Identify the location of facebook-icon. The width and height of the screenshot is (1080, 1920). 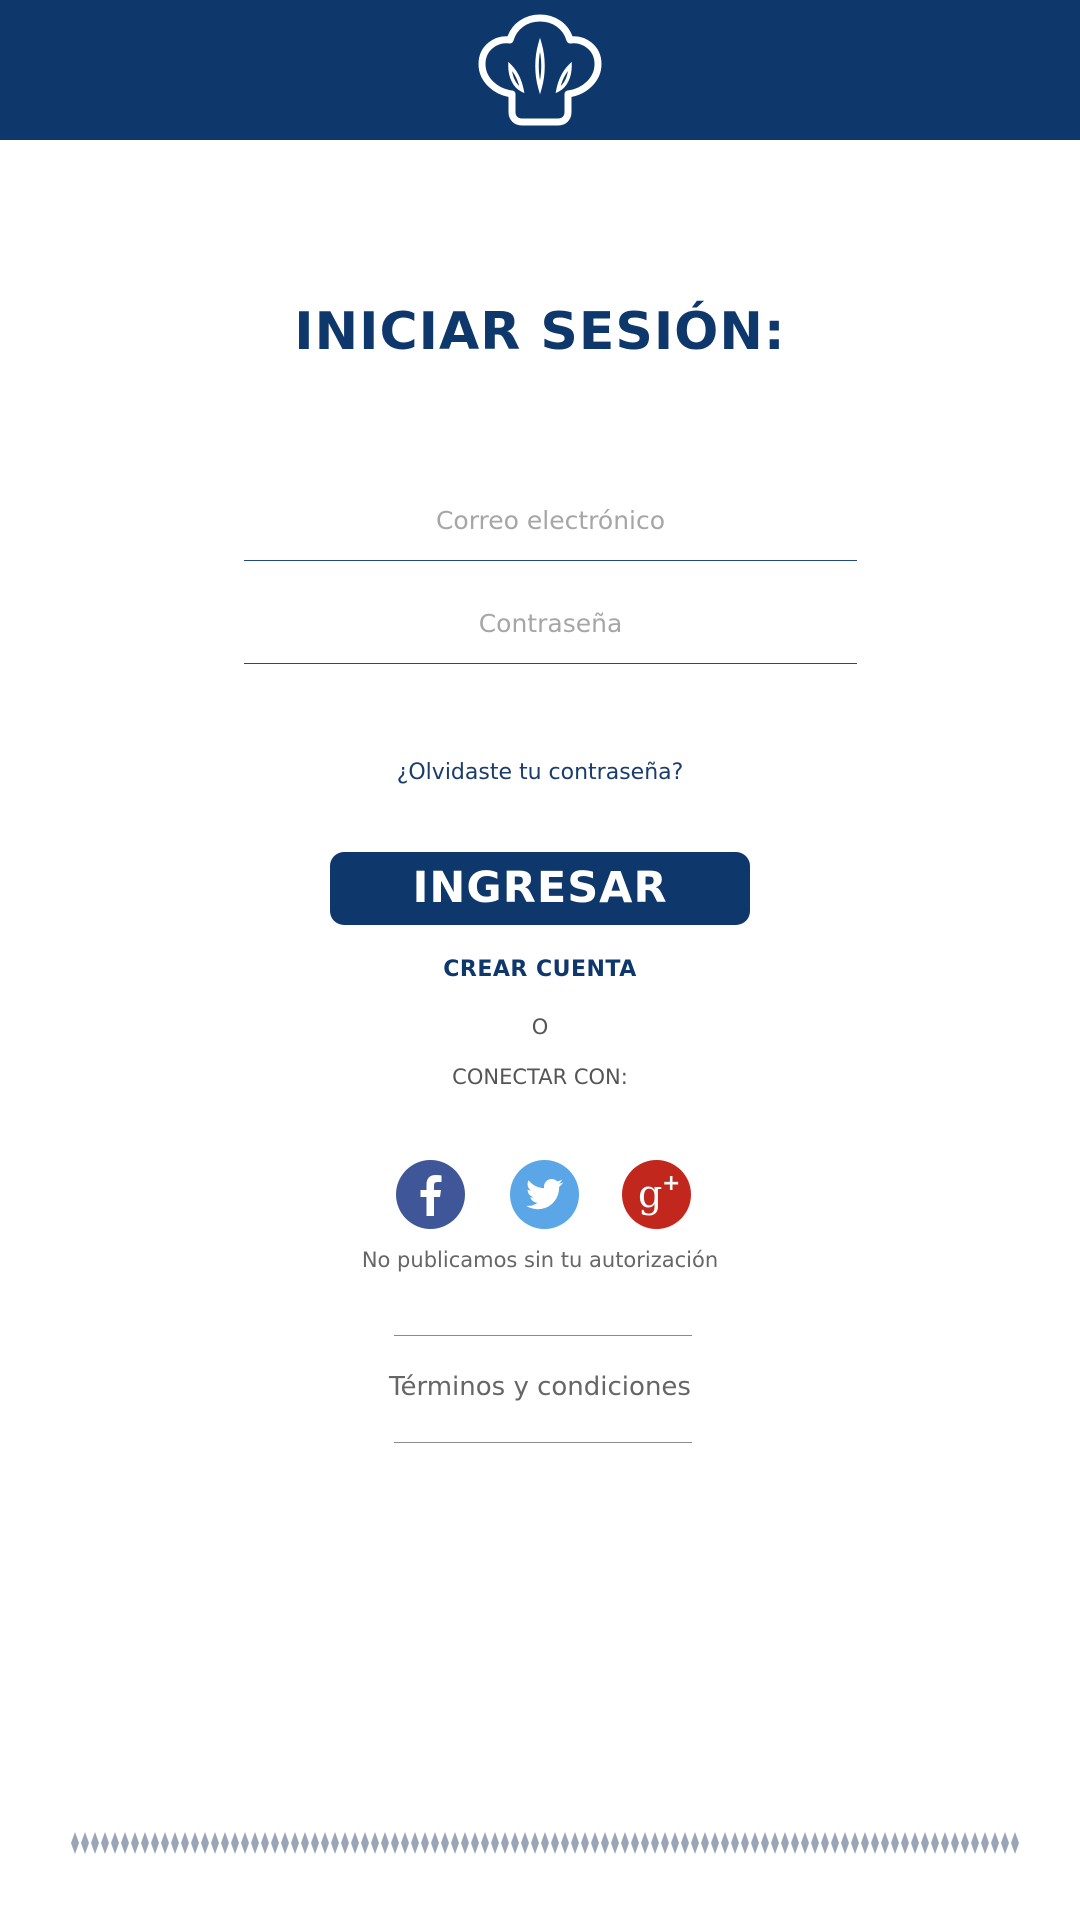
(431, 1195).